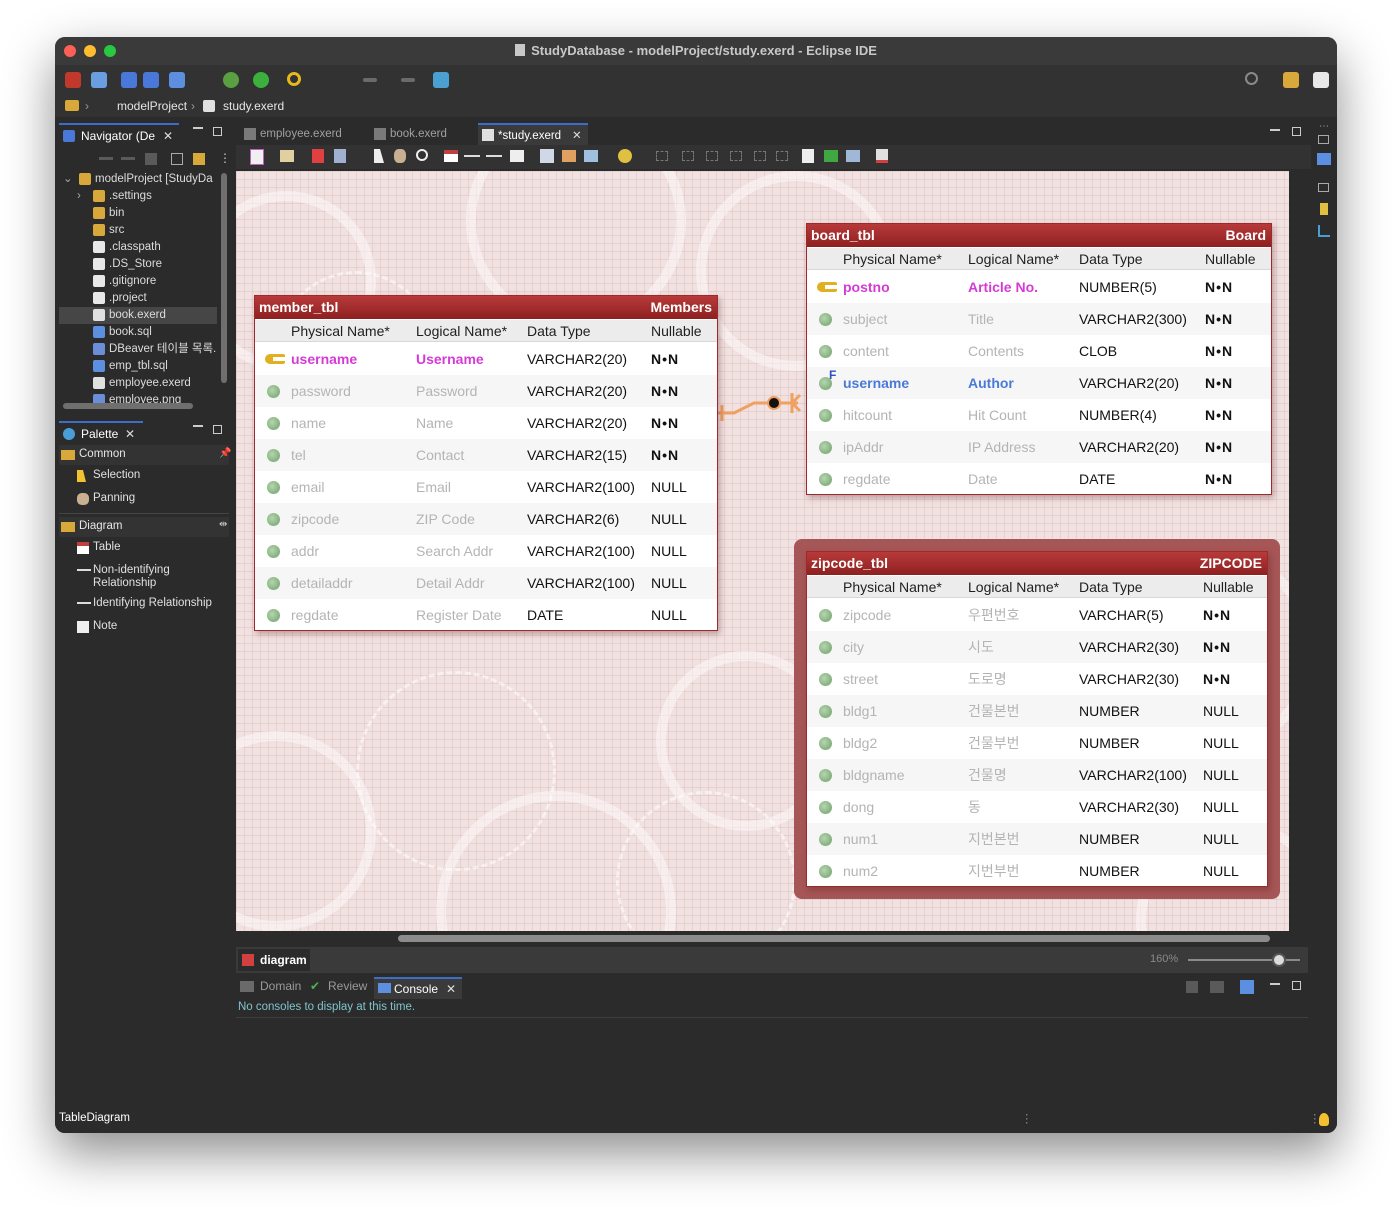 The image size is (1392, 1207). What do you see at coordinates (1037, 711) in the screenshot?
I see `table-row: bldg1 건물본번 NUMBER NULL` at bounding box center [1037, 711].